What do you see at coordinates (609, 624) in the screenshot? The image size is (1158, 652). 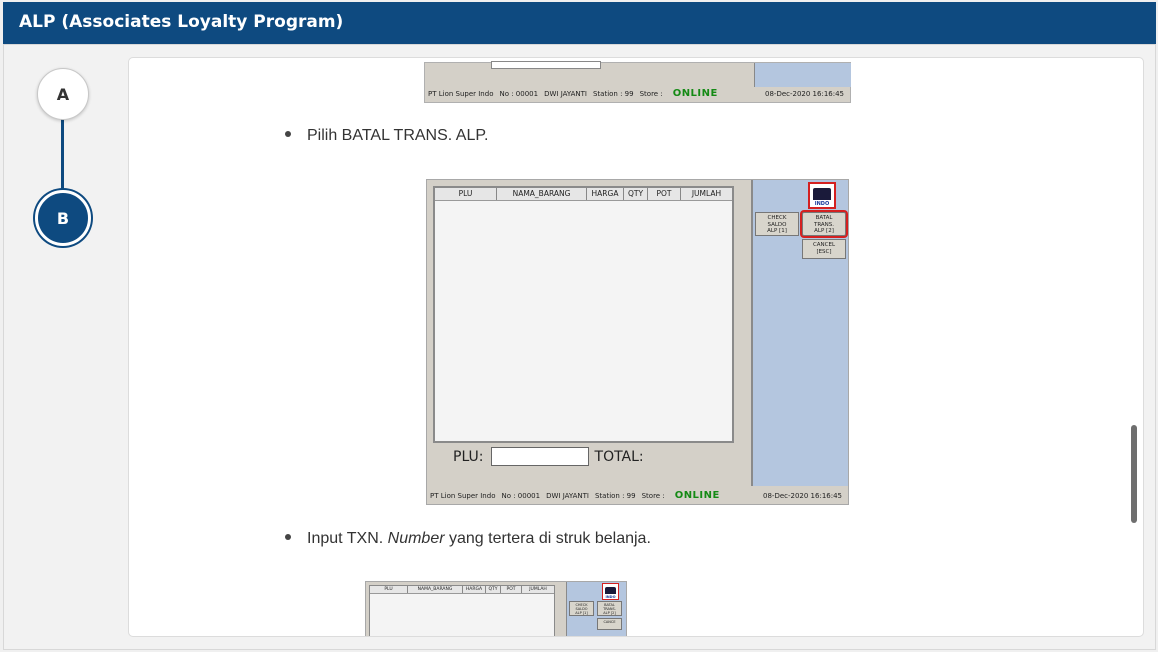 I see `cancel-button: CANCE` at bounding box center [609, 624].